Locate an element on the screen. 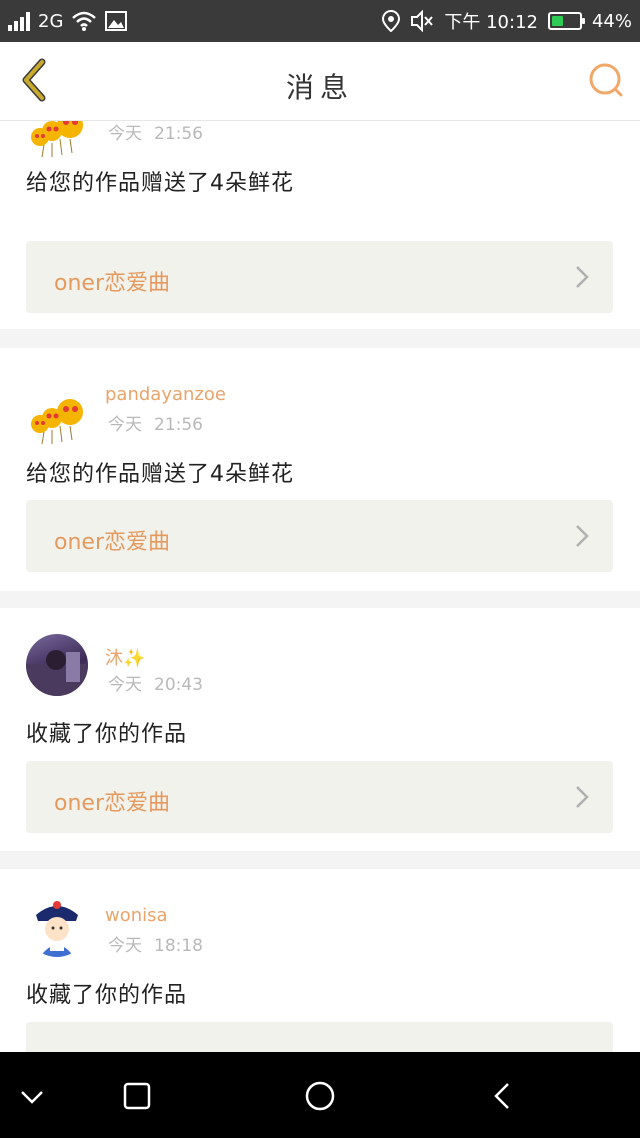 Image resolution: width=640 pixels, height=1138 pixels. network-type: 2G is located at coordinates (51, 21).